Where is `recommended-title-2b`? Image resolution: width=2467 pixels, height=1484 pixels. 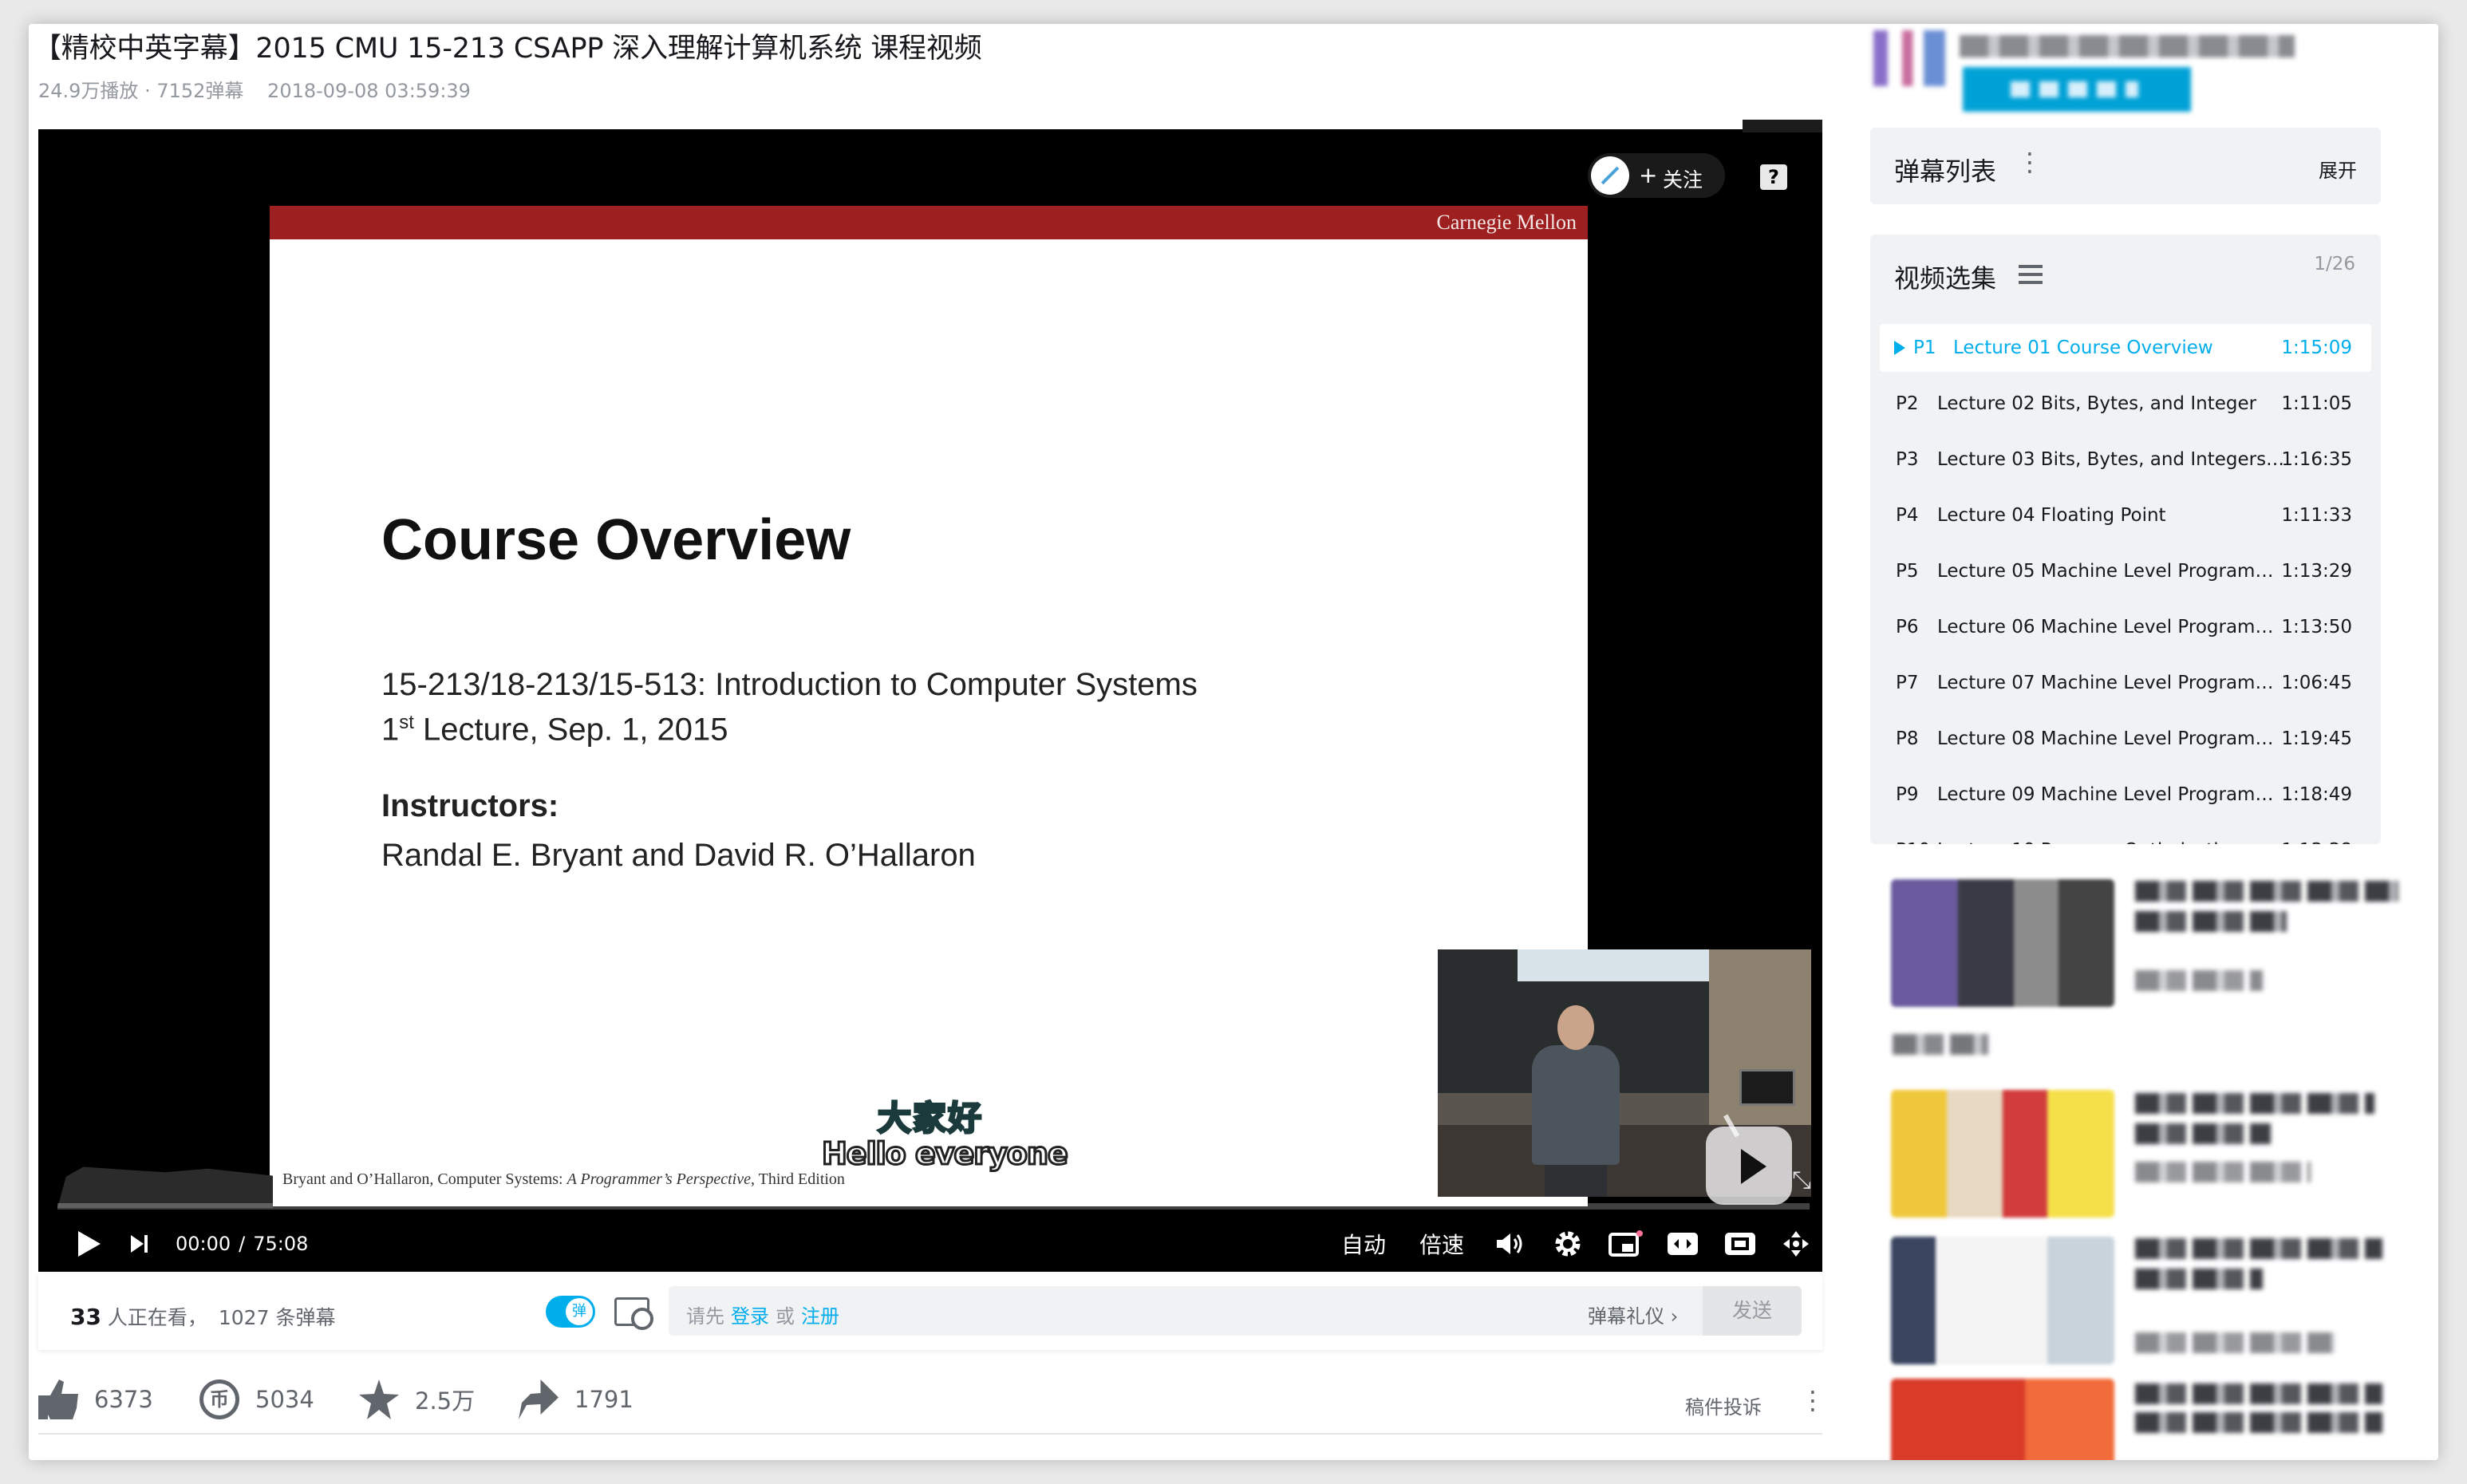
recommended-title-2b is located at coordinates (2203, 1133).